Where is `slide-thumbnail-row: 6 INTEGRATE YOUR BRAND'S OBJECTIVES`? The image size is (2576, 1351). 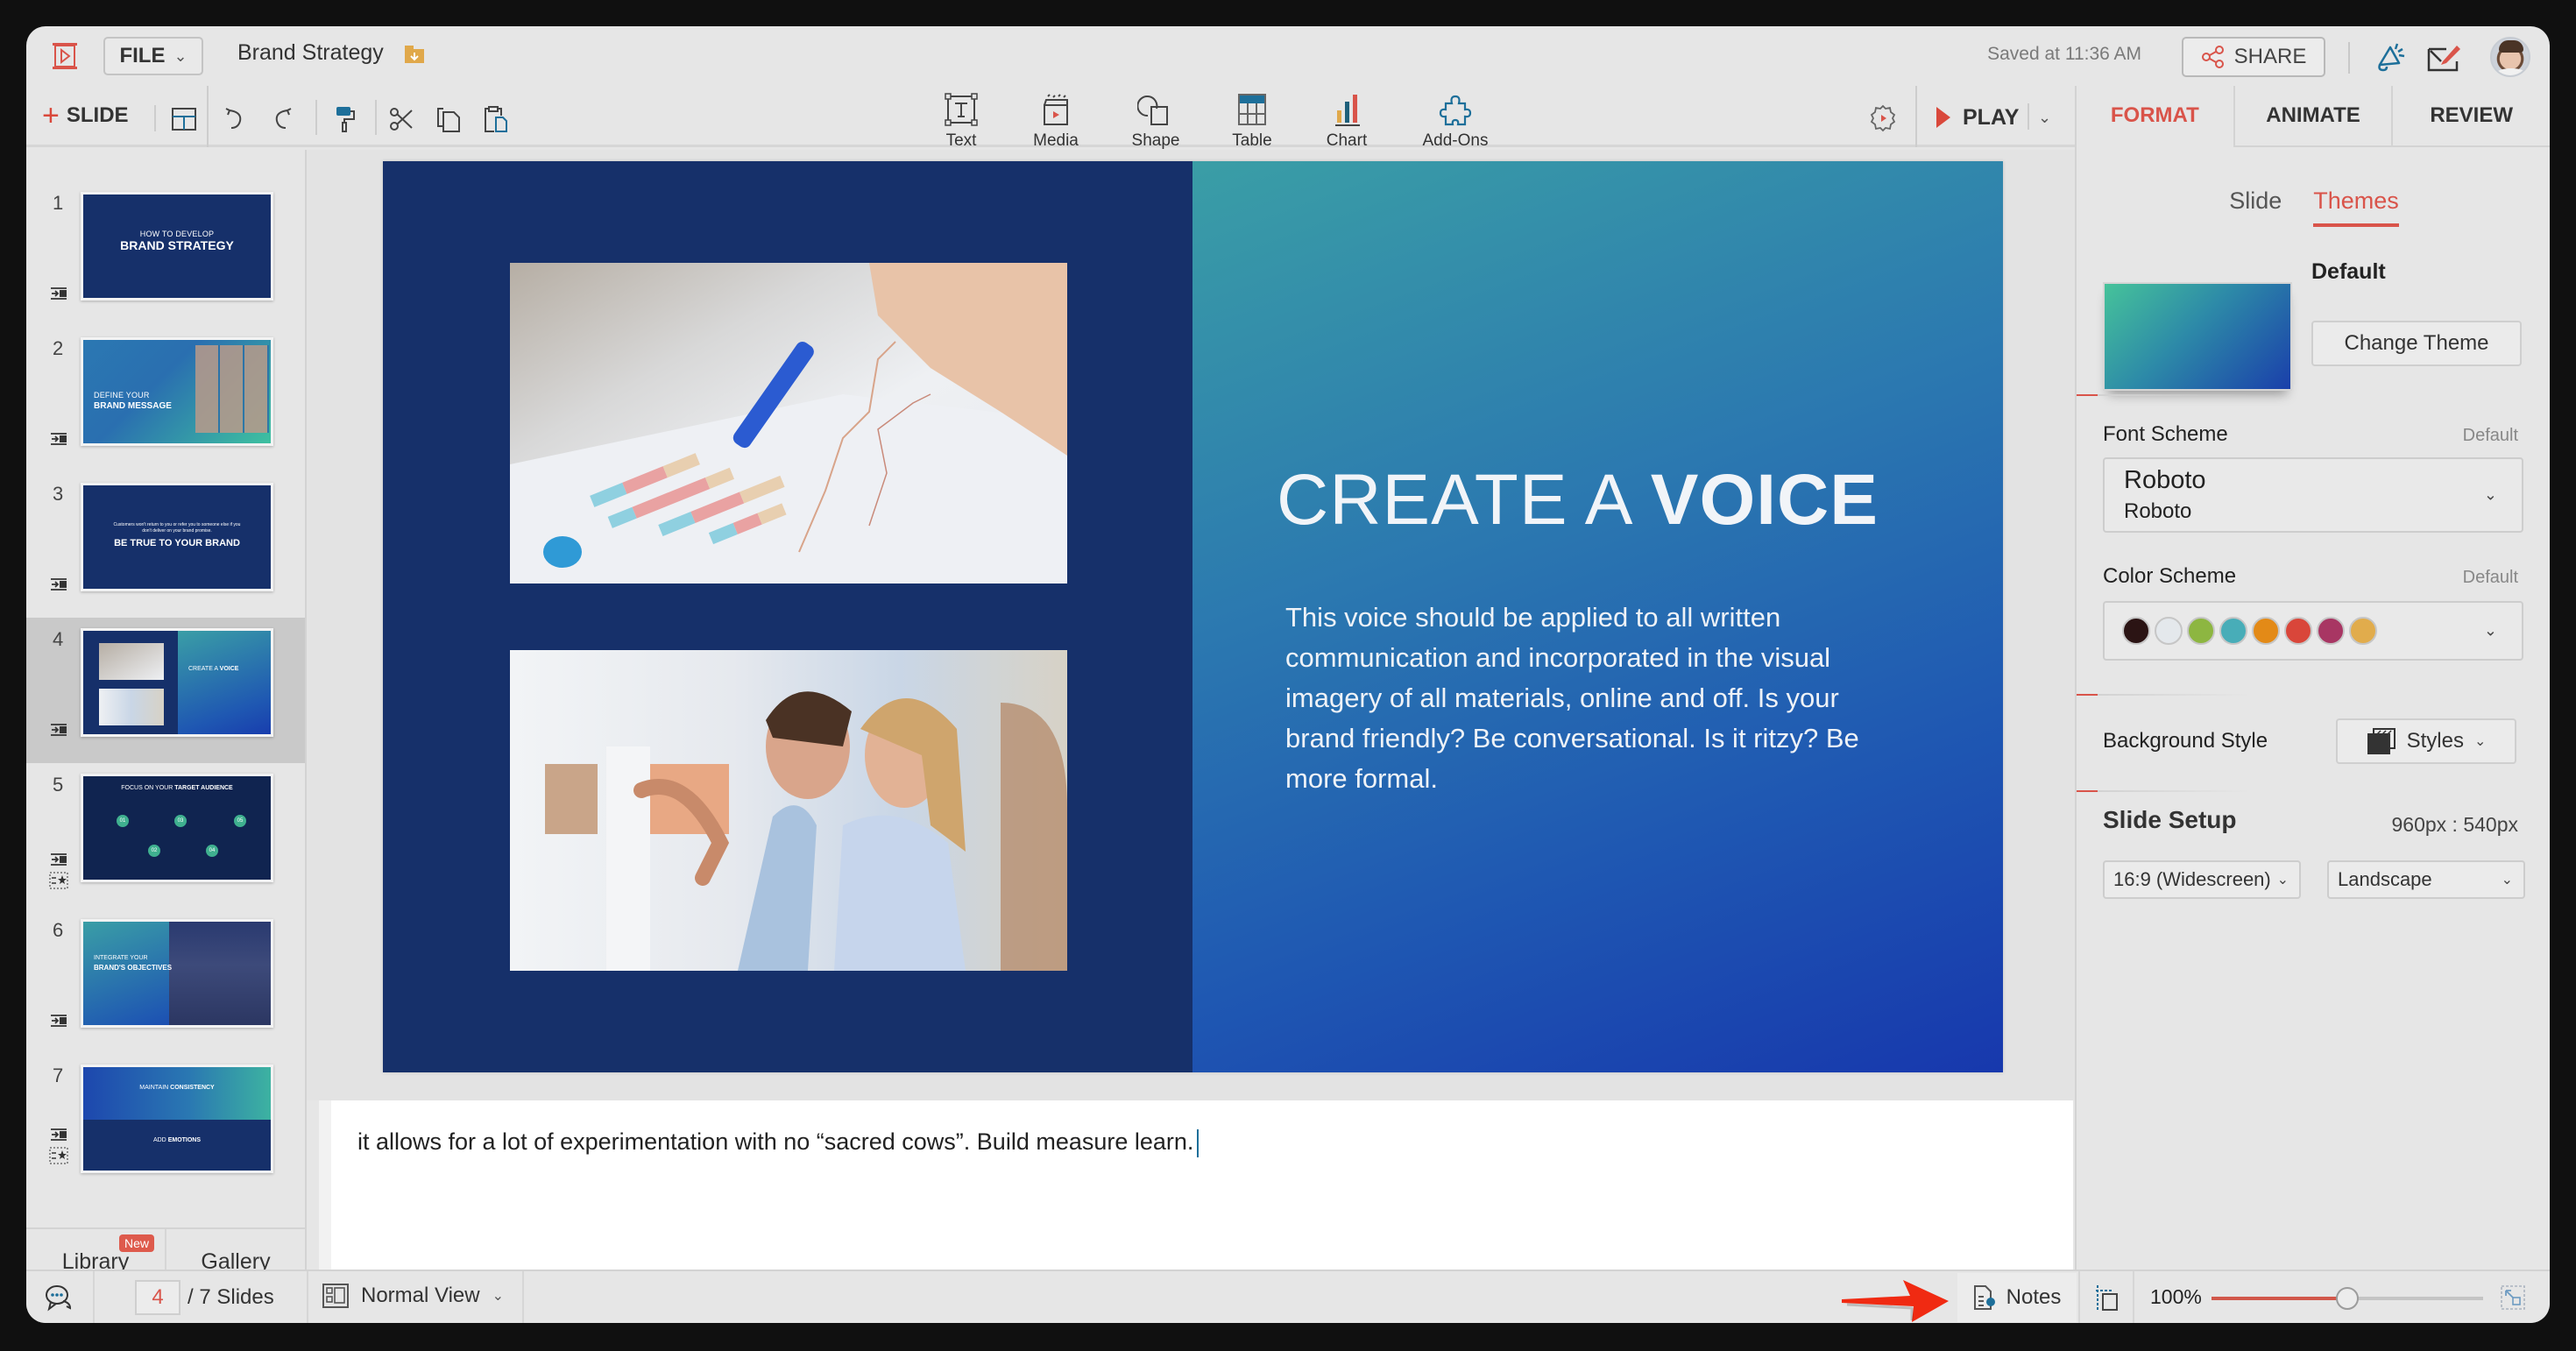 slide-thumbnail-row: 6 INTEGRATE YOUR BRAND'S OBJECTIVES is located at coordinates (165, 981).